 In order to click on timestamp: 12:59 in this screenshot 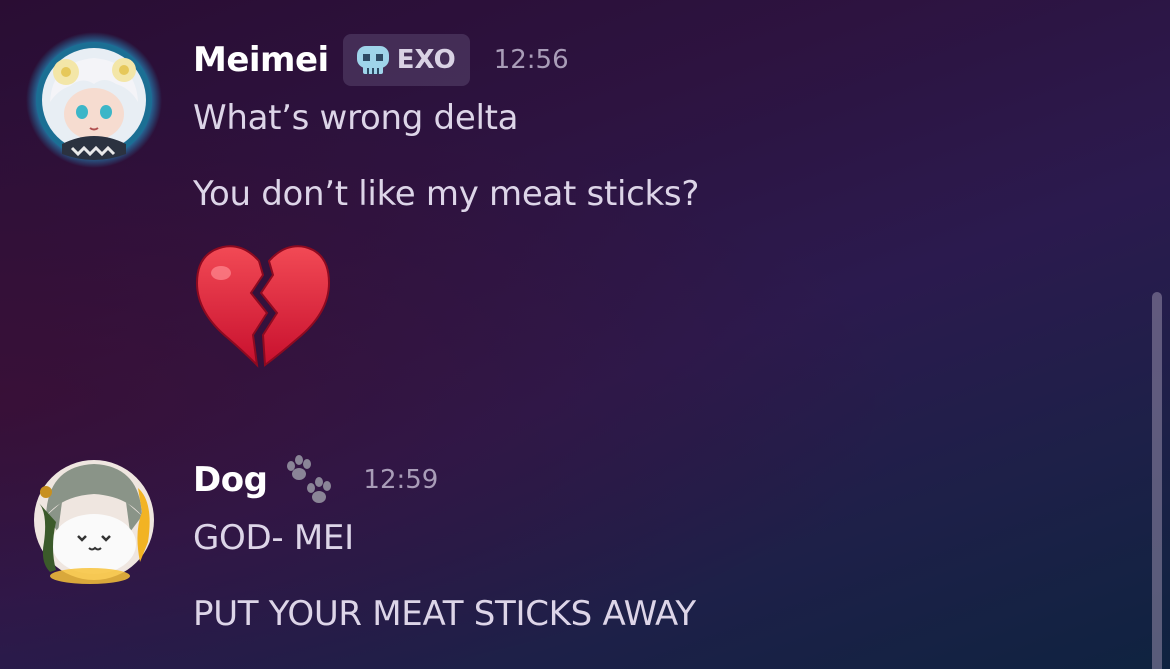, I will do `click(401, 480)`.